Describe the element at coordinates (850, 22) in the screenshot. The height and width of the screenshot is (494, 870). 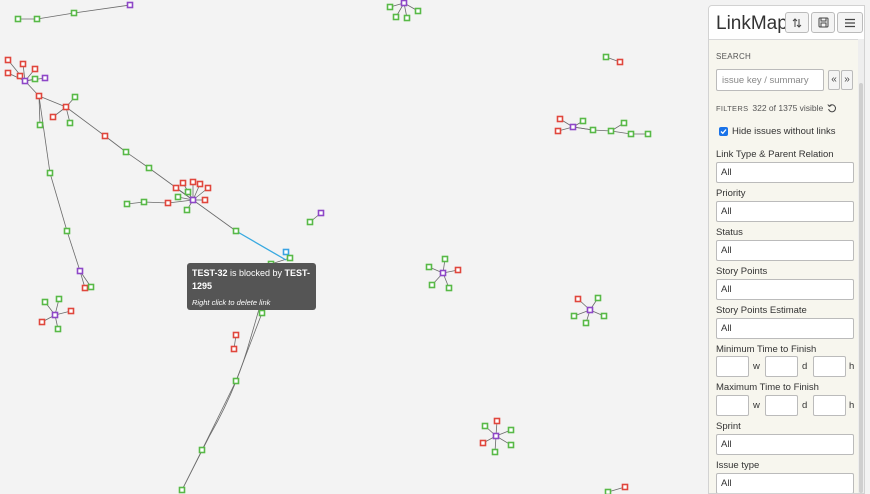
I see `menu-button` at that location.